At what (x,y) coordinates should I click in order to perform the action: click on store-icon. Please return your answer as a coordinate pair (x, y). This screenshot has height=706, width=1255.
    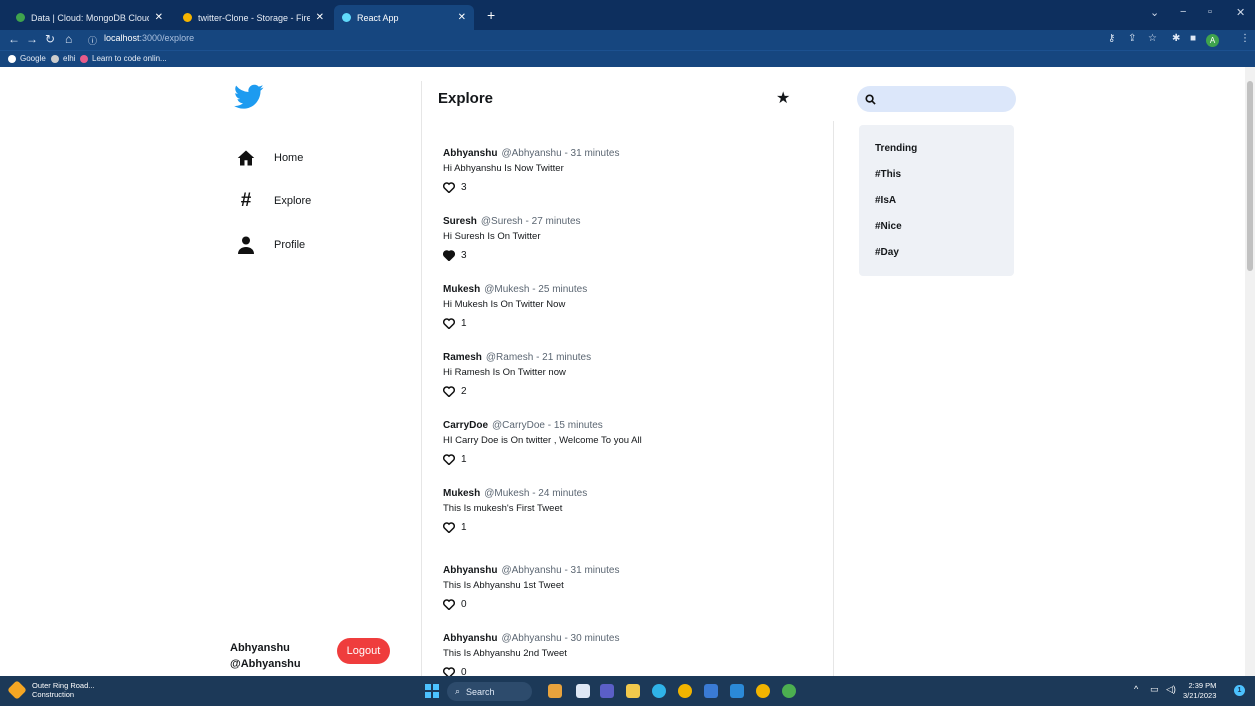
    Looking at the image, I should click on (711, 691).